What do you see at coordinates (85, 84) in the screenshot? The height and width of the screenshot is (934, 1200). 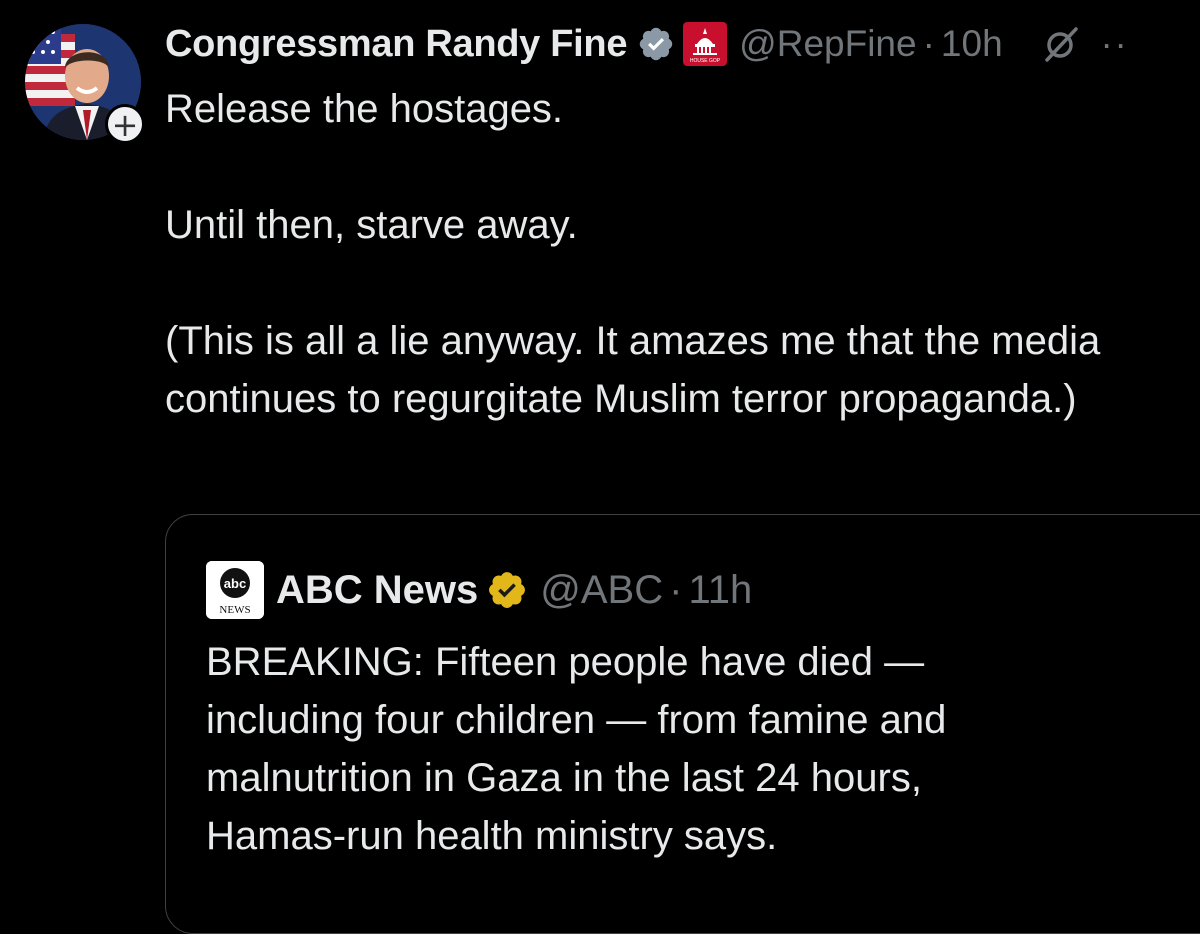 I see `author-avatar-wrapper: +` at bounding box center [85, 84].